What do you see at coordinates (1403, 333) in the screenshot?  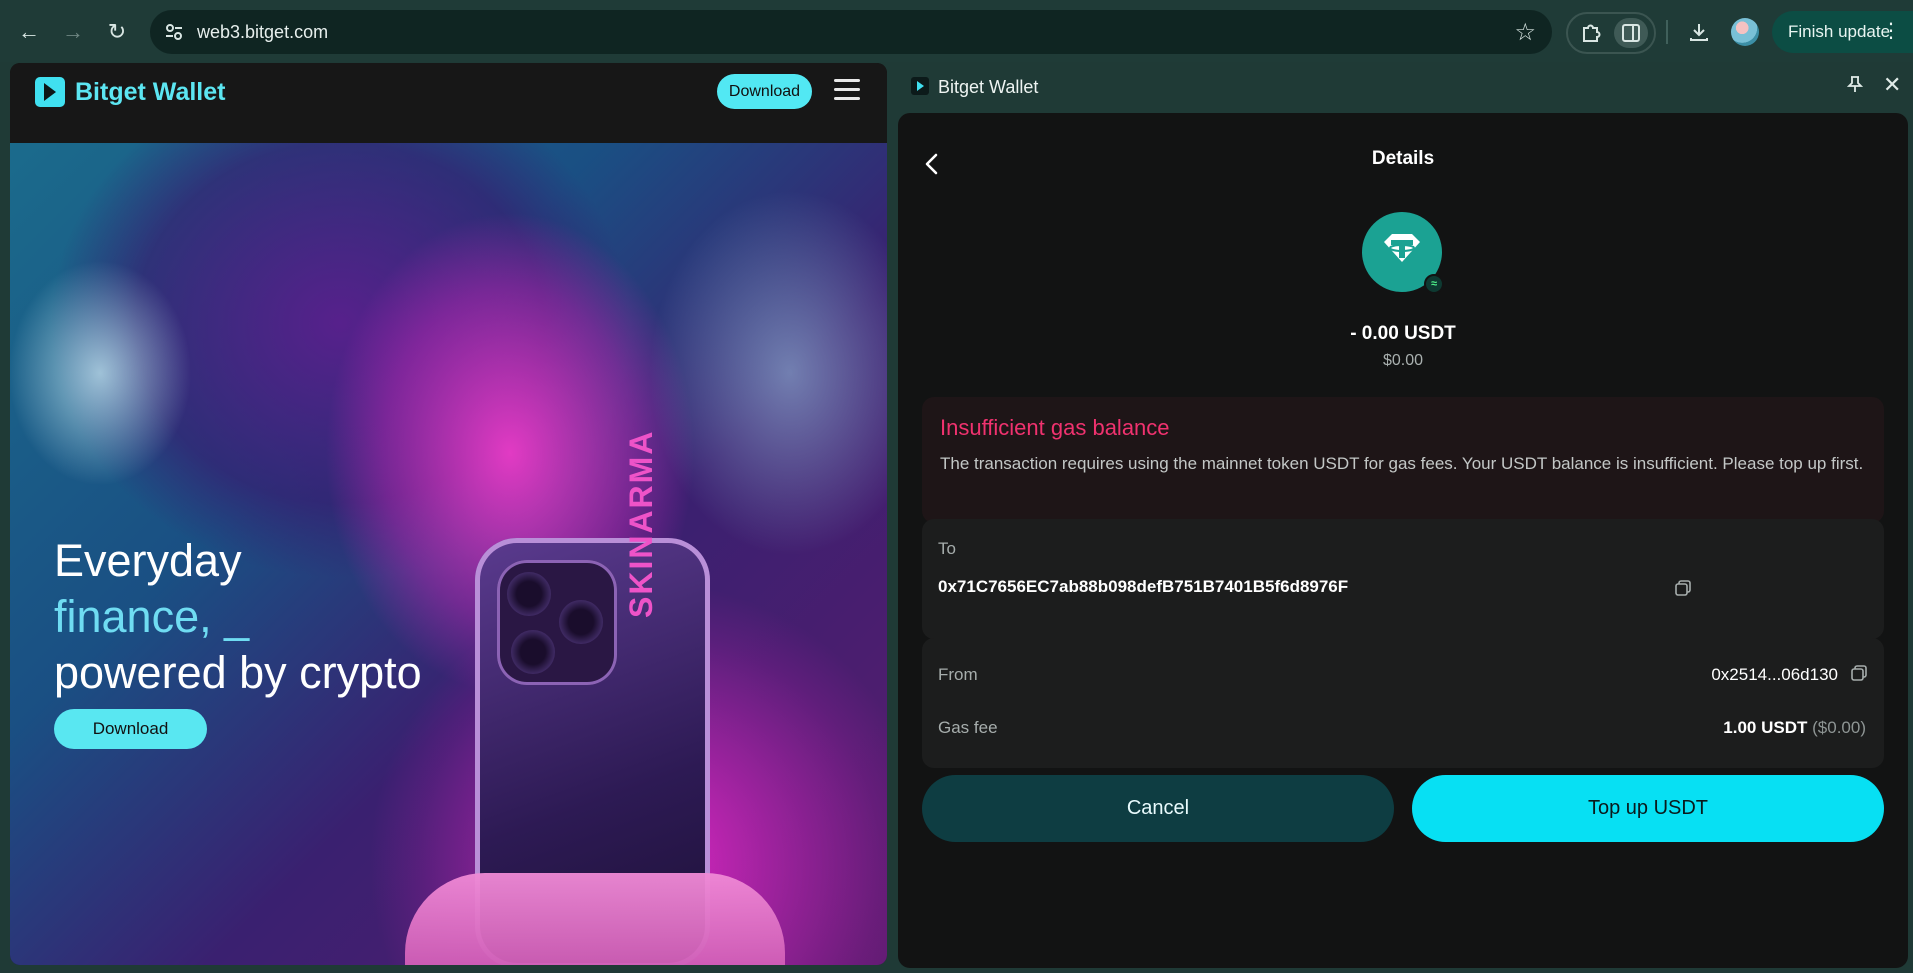 I see `transfer-amount: - 0.00 USDT` at bounding box center [1403, 333].